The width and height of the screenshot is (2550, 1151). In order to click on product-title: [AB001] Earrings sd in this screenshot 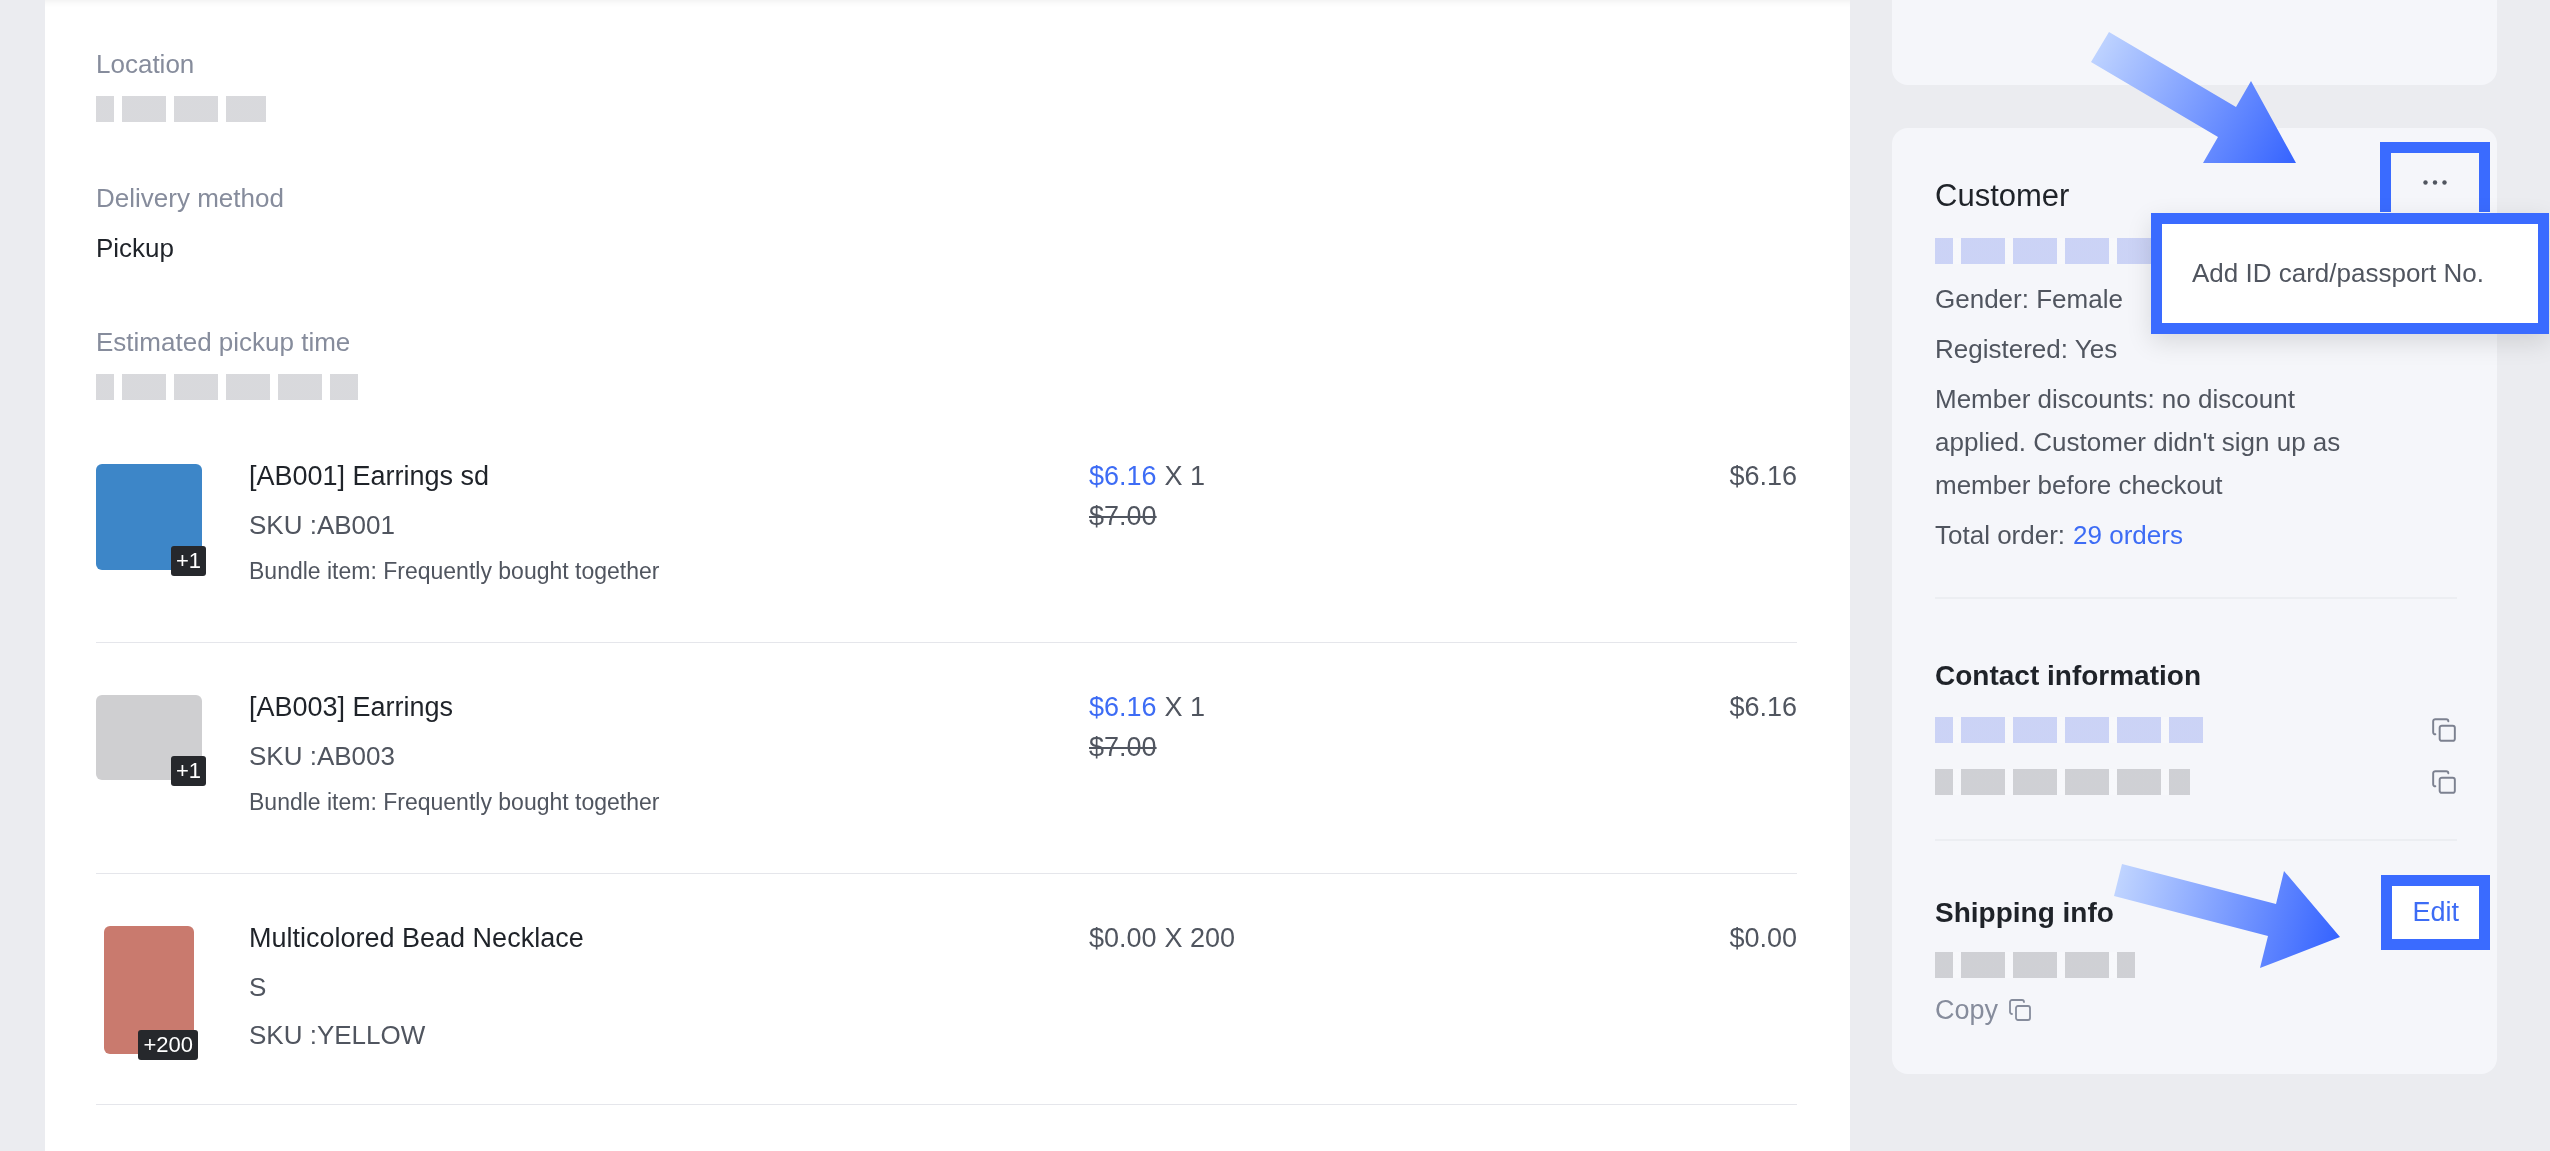, I will do `click(370, 476)`.